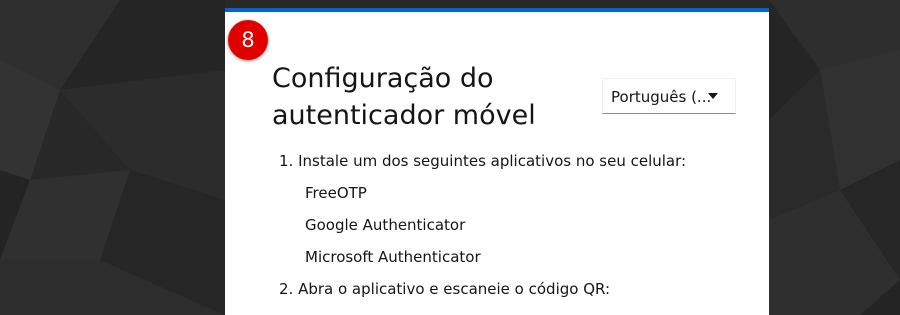 The height and width of the screenshot is (315, 900). I want to click on step-number-badge: 8, so click(248, 40).